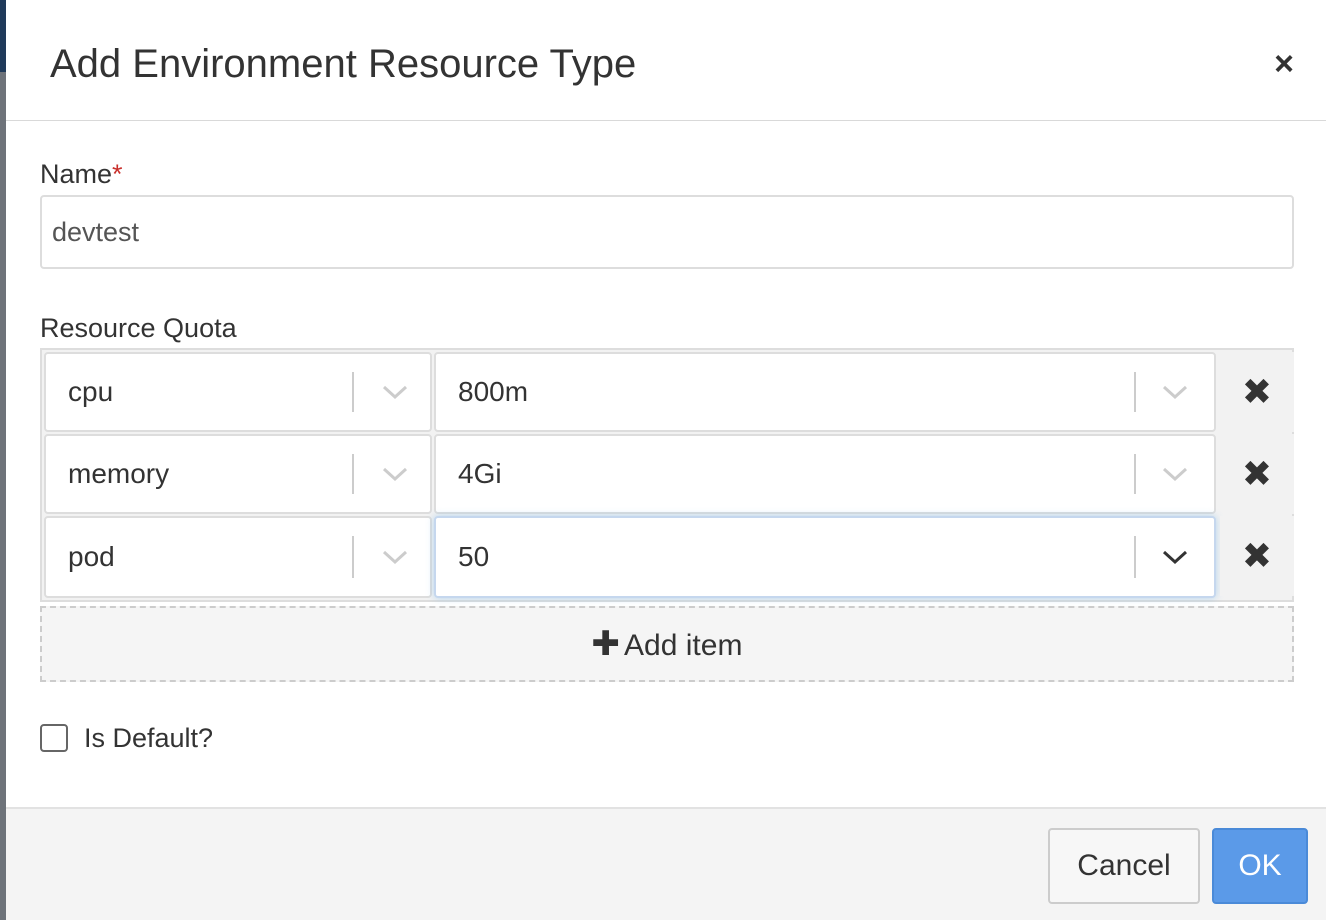 This screenshot has height=920, width=1326. I want to click on resource-quota-label: Resource Quota, so click(138, 328).